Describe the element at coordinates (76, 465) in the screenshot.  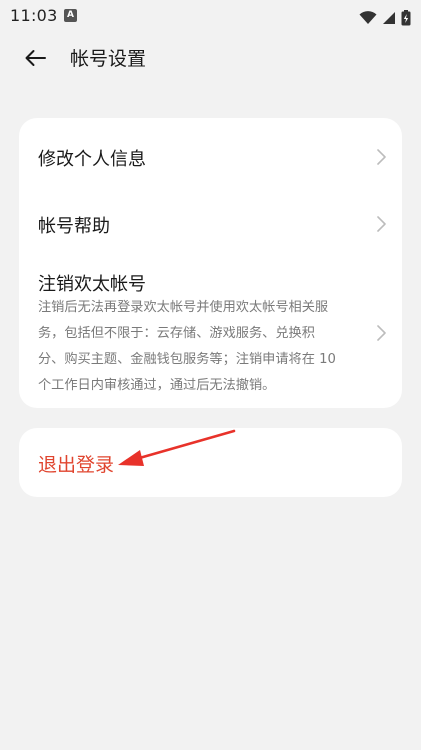
I see `logout-label: 退出登录` at that location.